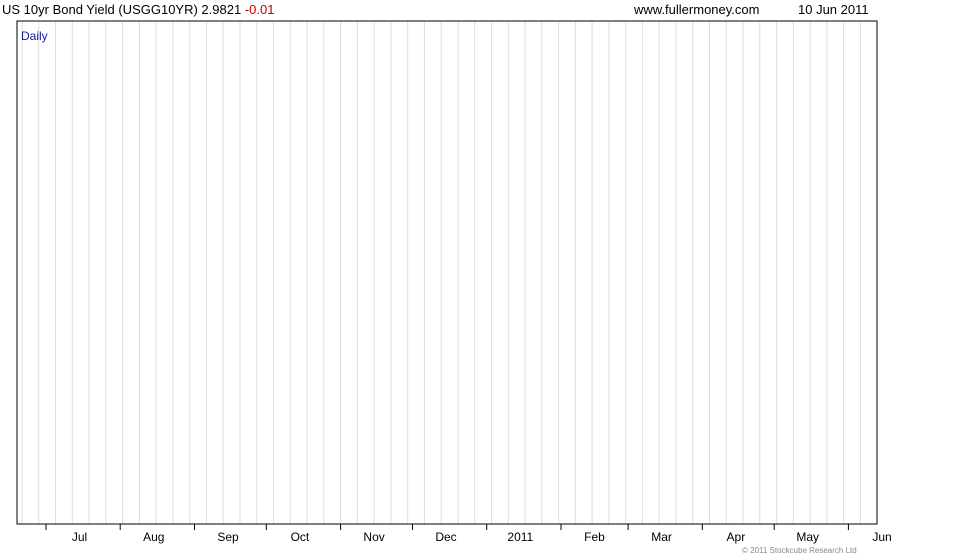  What do you see at coordinates (520, 537) in the screenshot?
I see `x-month-label: 2011` at bounding box center [520, 537].